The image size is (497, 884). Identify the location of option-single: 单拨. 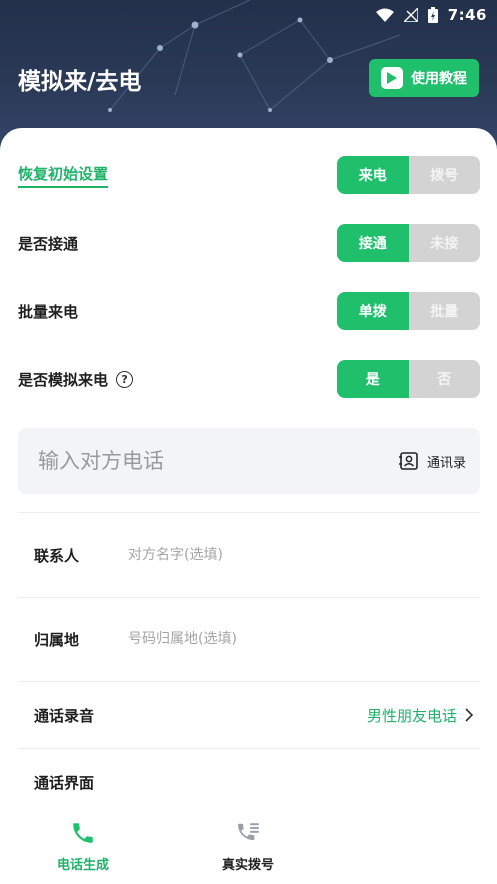
(373, 311).